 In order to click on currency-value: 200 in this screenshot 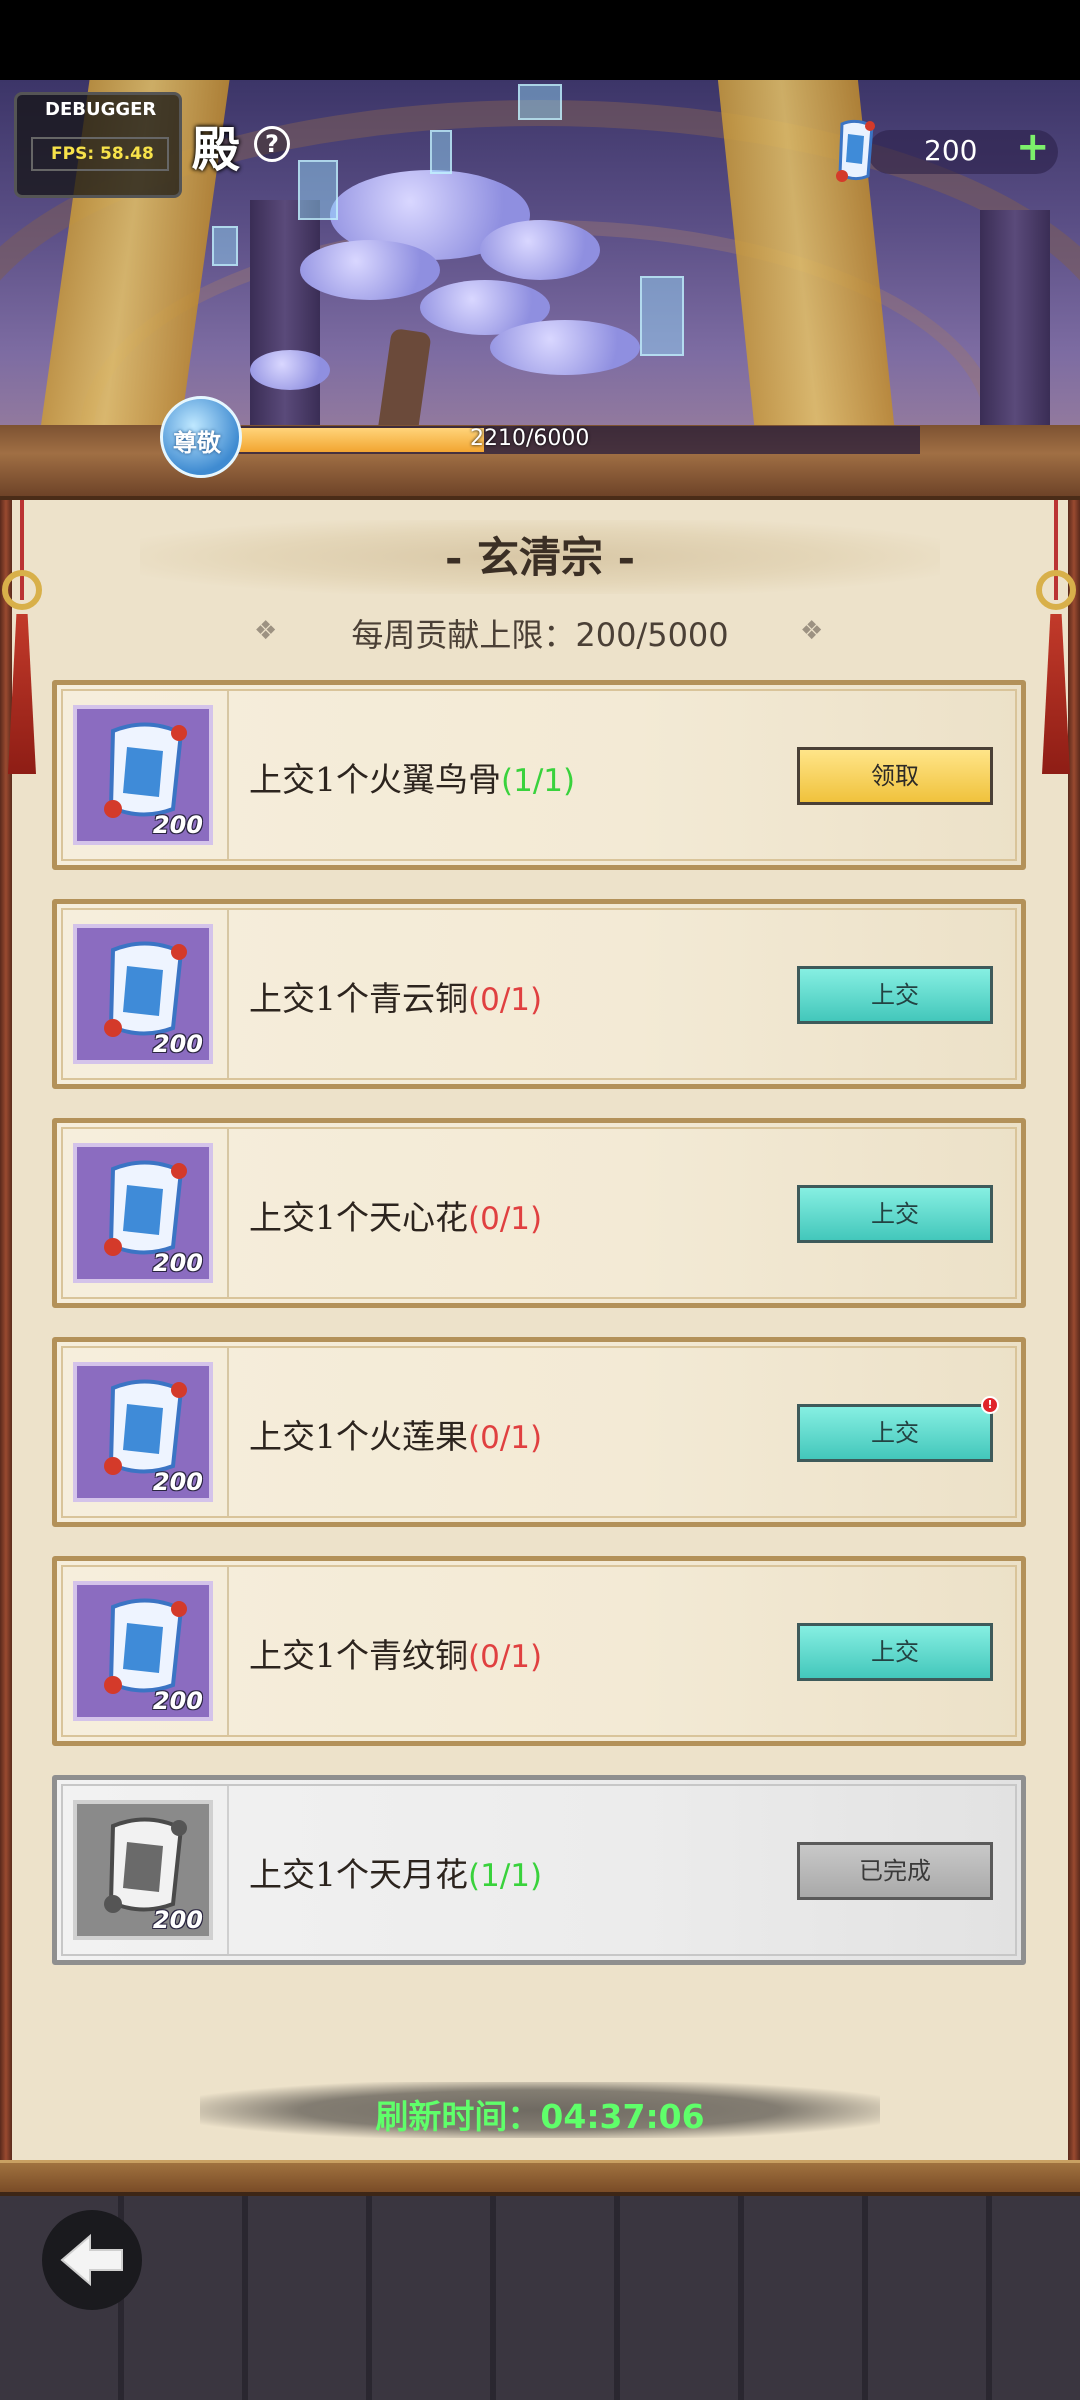, I will do `click(951, 150)`.